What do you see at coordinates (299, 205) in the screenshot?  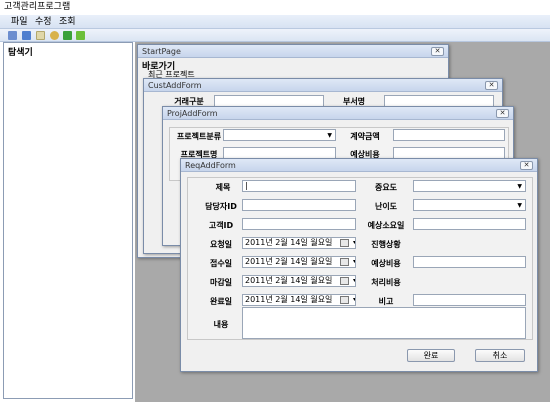 I see `req-owner-input` at bounding box center [299, 205].